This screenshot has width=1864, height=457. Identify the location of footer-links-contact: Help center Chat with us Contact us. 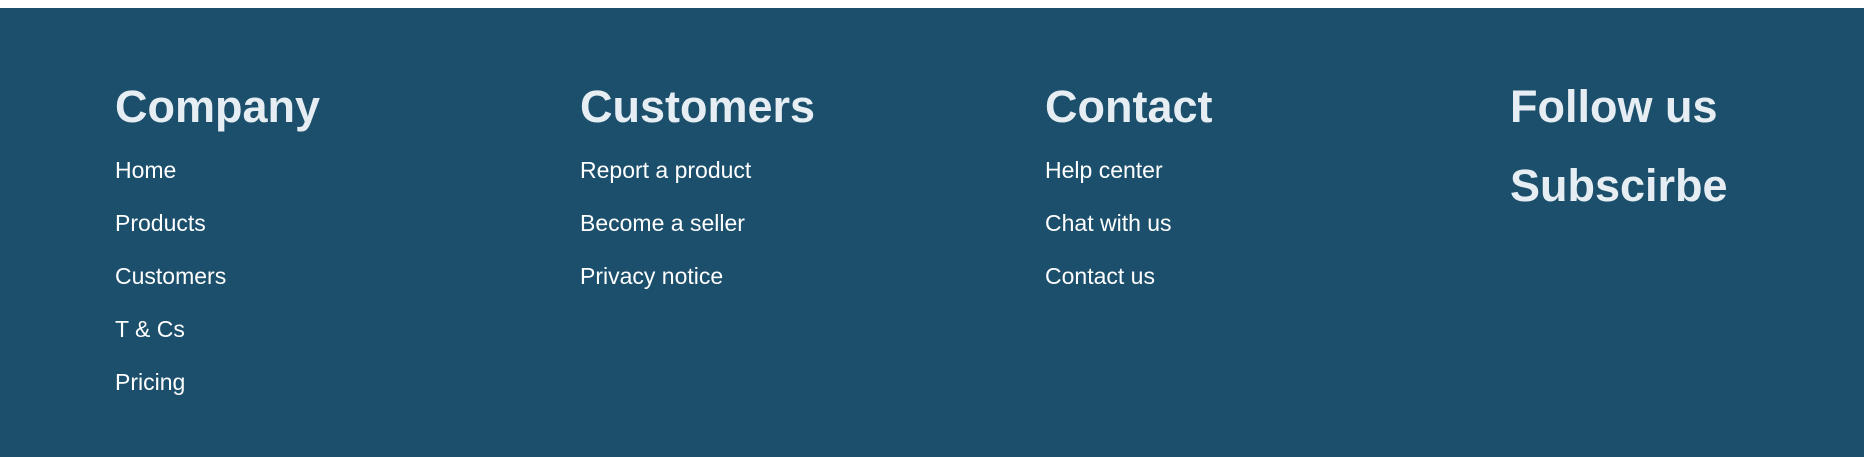
(1129, 223).